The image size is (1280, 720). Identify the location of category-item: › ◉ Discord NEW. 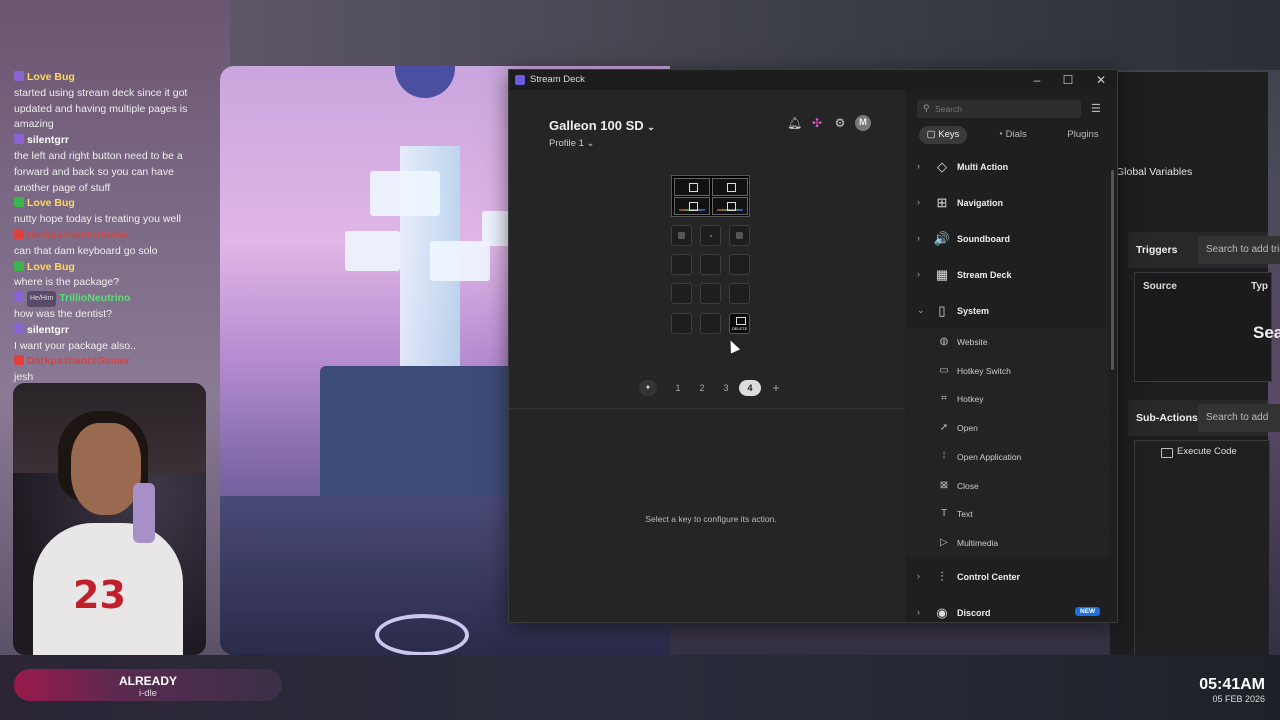
(1007, 614).